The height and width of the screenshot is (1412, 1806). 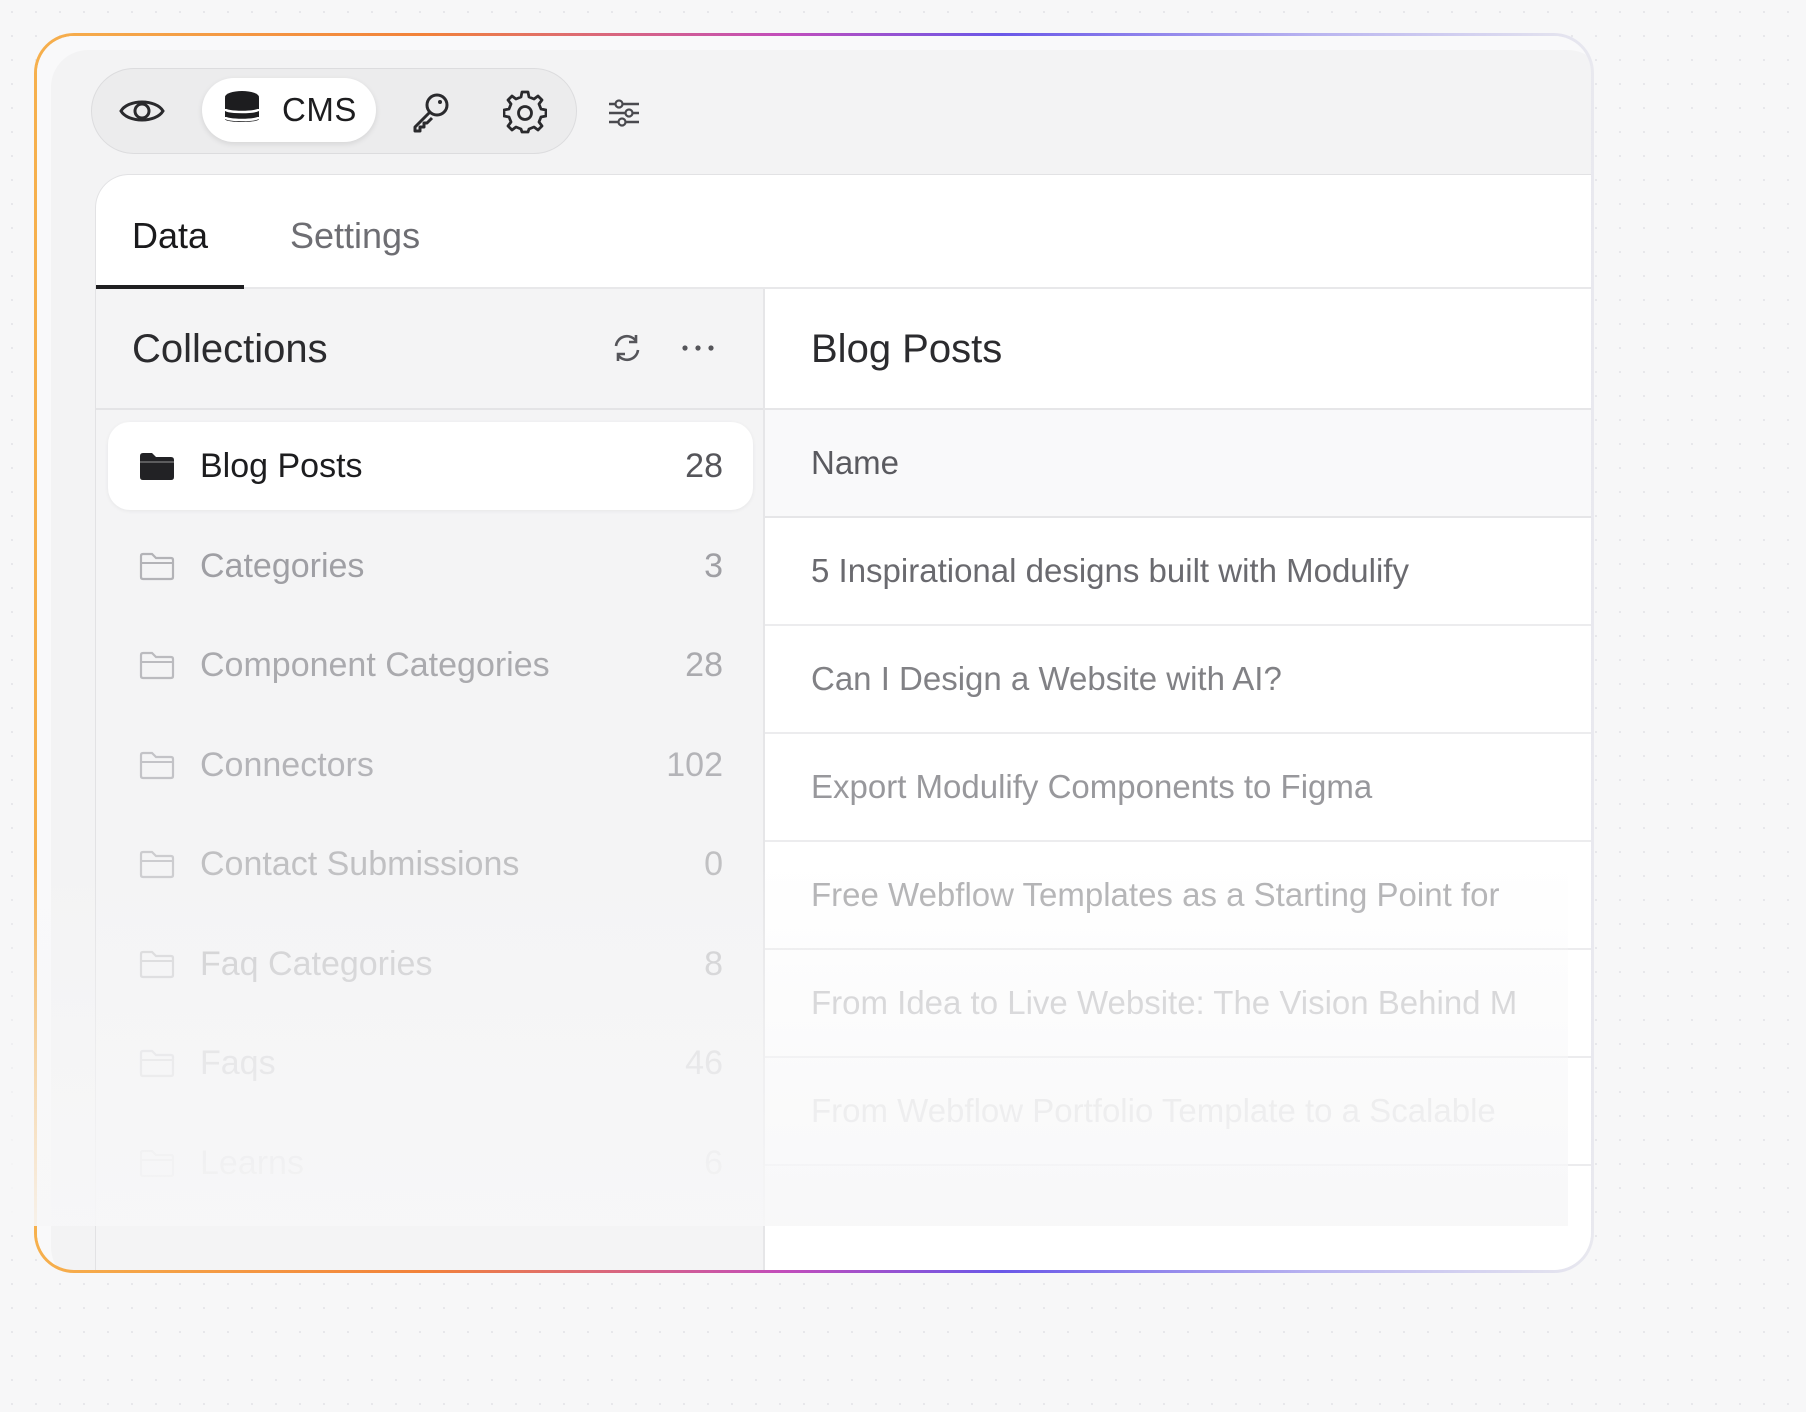 I want to click on sidebar-item: Learns 6, so click(x=430, y=1163).